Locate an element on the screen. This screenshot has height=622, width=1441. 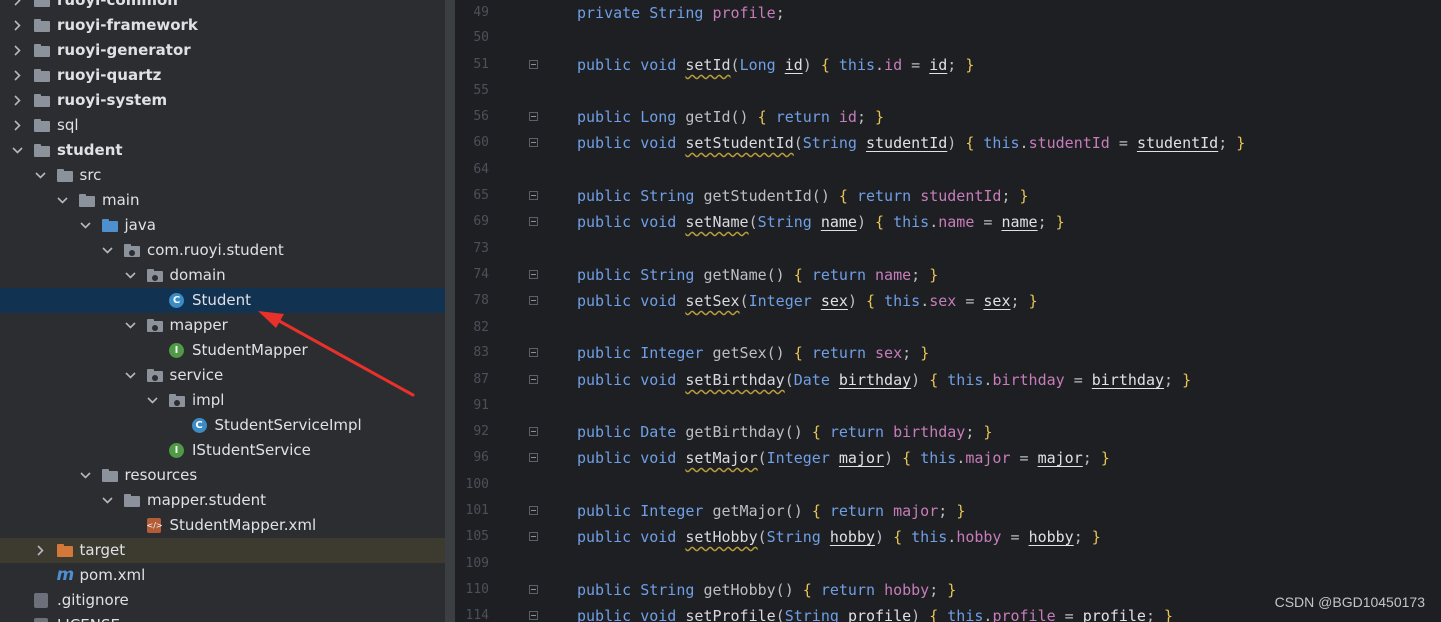
code-token: name is located at coordinates (1019, 222).